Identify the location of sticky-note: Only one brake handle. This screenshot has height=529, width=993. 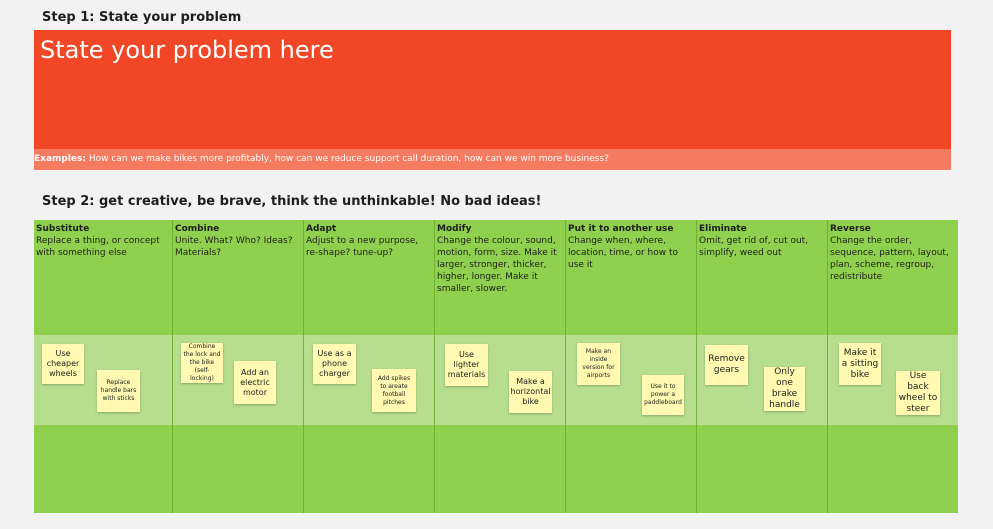
(784, 389).